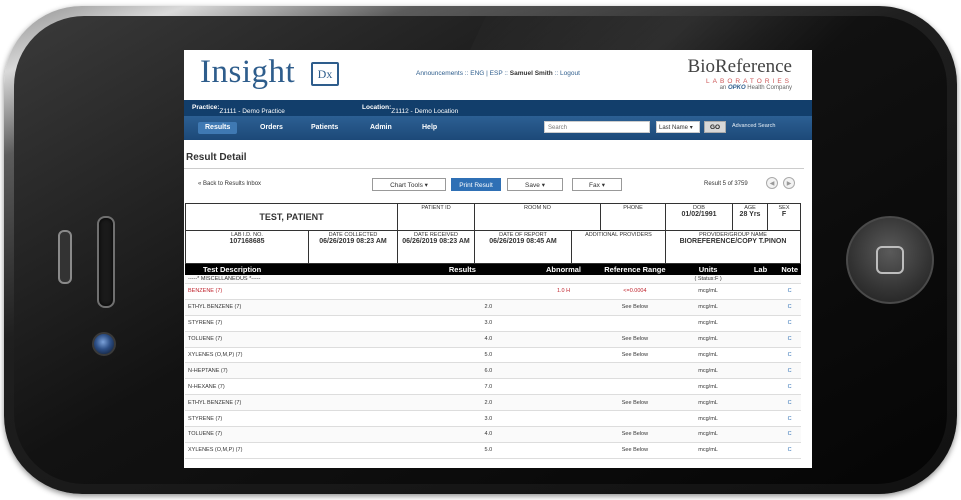 This screenshot has height=500, width=961. I want to click on result-counter: Result 5 of 3759, so click(726, 184).